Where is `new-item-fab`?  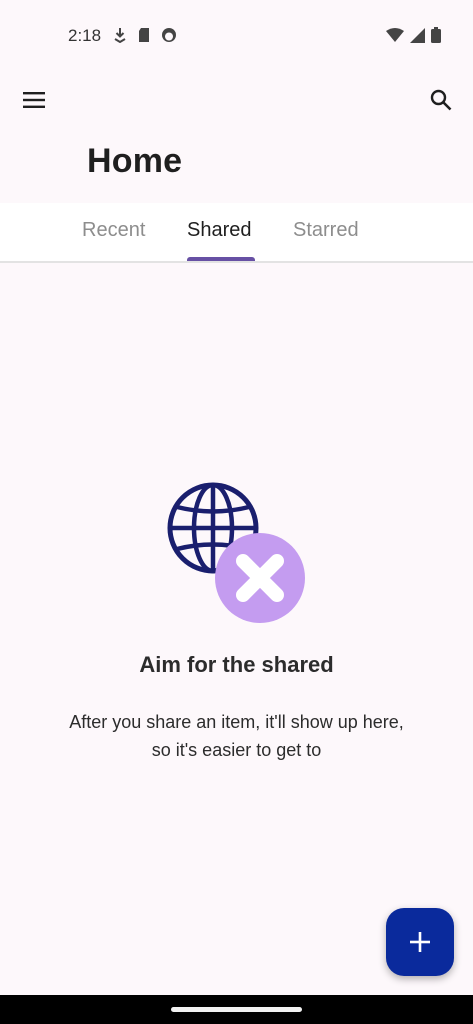
new-item-fab is located at coordinates (420, 942).